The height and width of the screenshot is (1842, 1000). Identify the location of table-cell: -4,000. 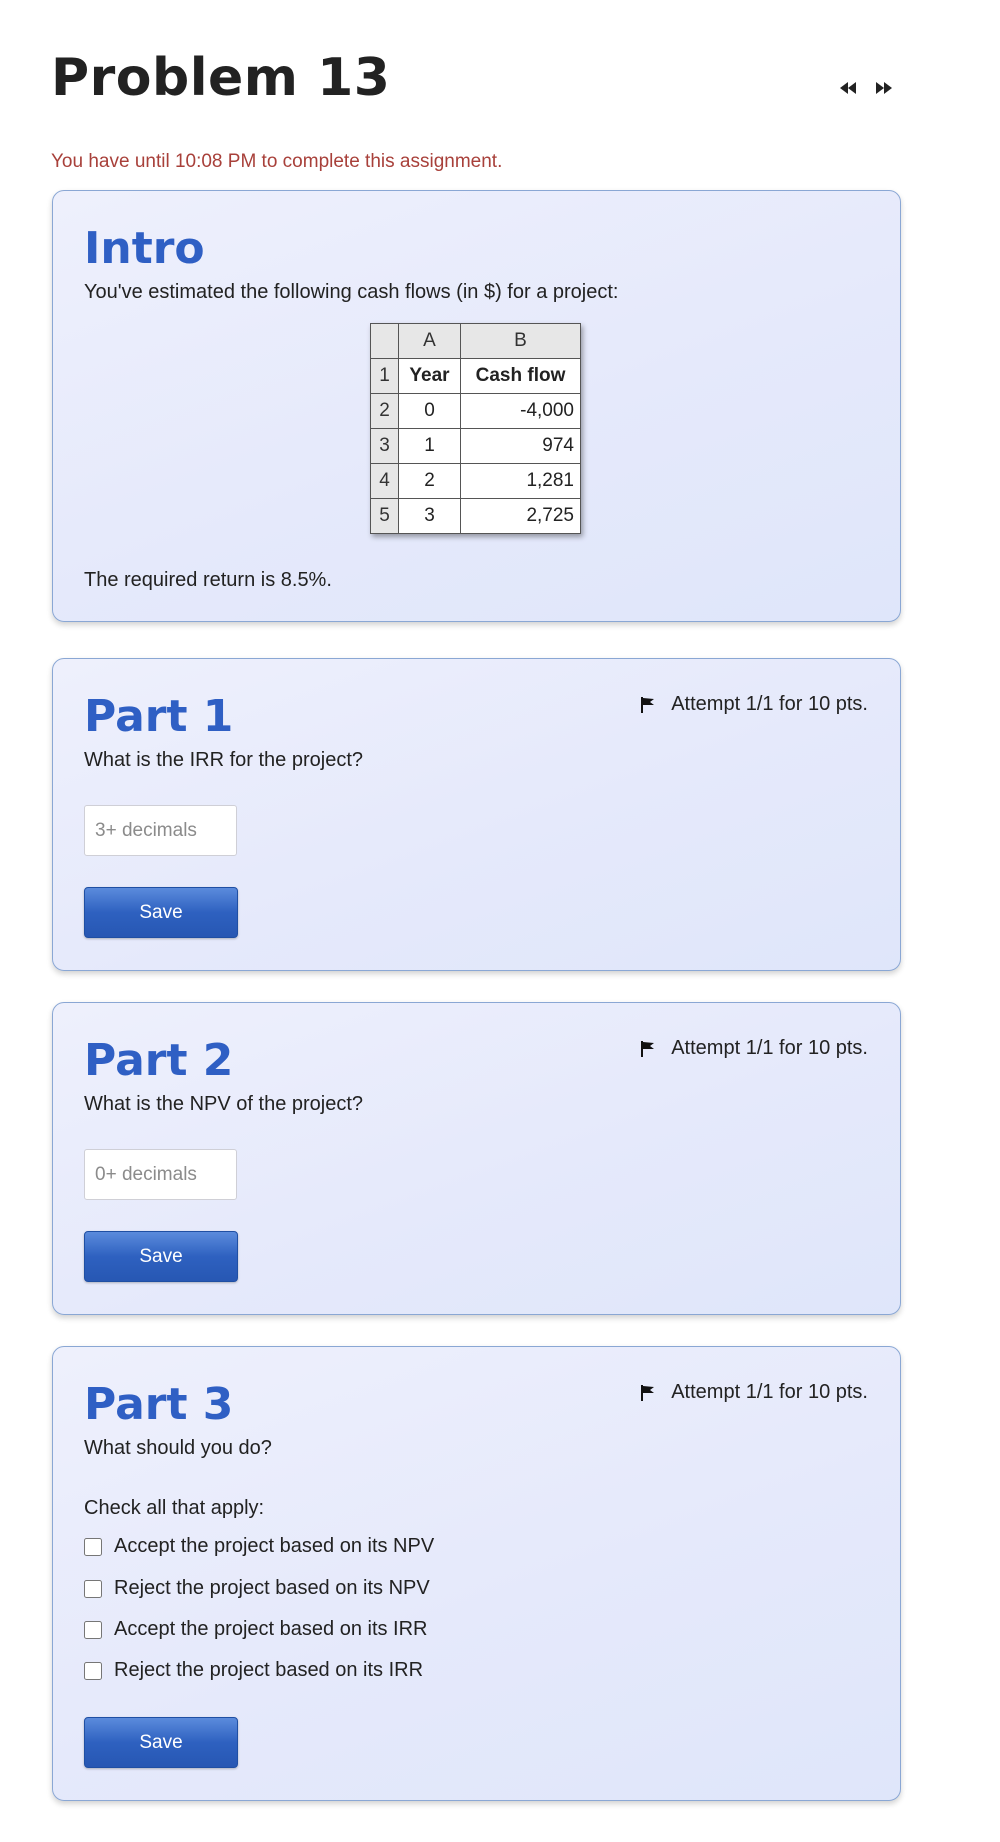
(520, 411).